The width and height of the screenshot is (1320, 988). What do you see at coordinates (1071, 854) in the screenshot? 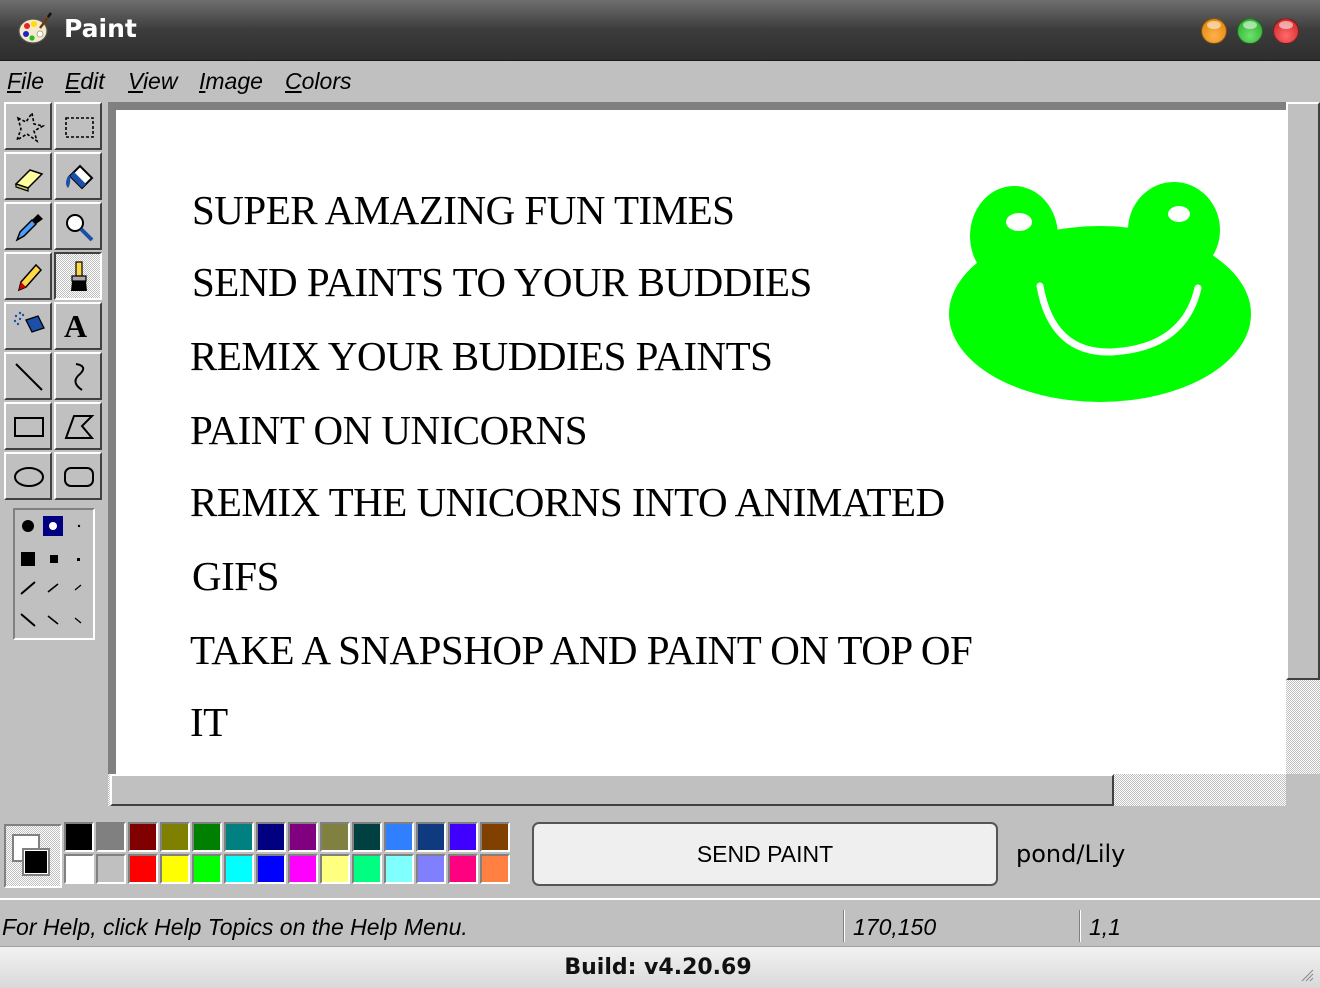
I see `room-name: pond/Lily` at bounding box center [1071, 854].